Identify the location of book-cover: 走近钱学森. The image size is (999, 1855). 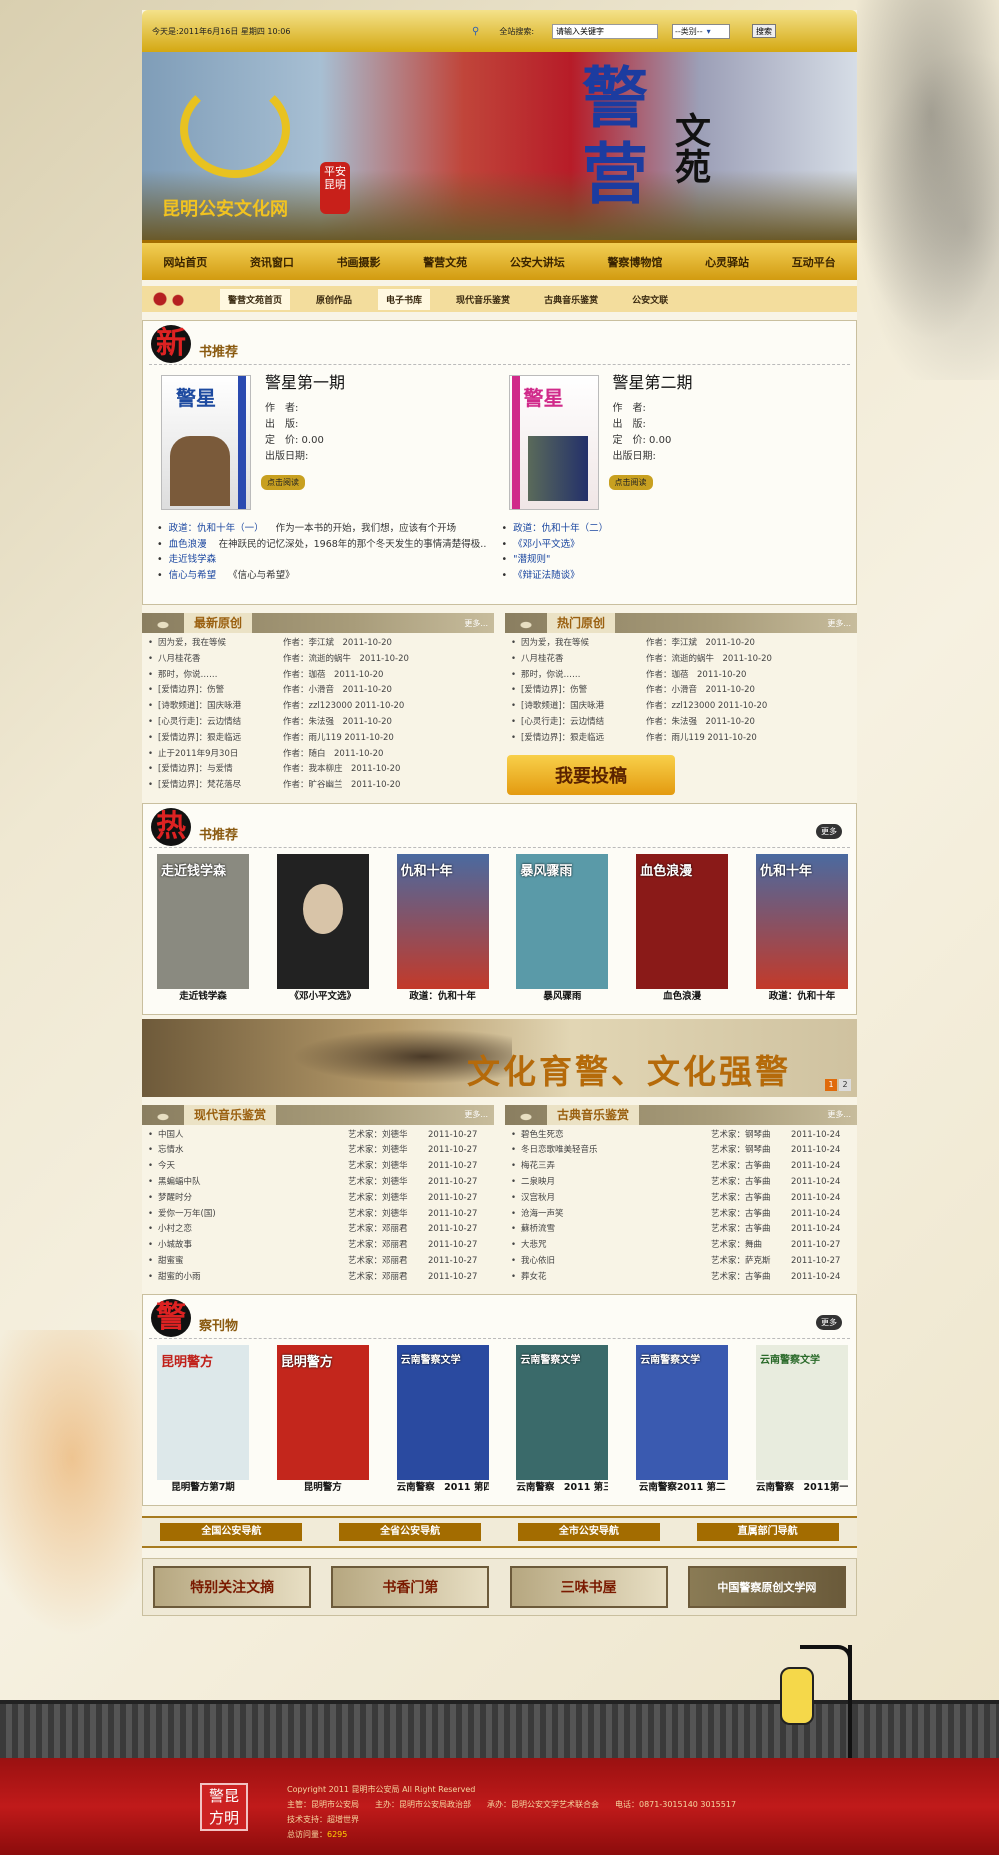
(203, 921).